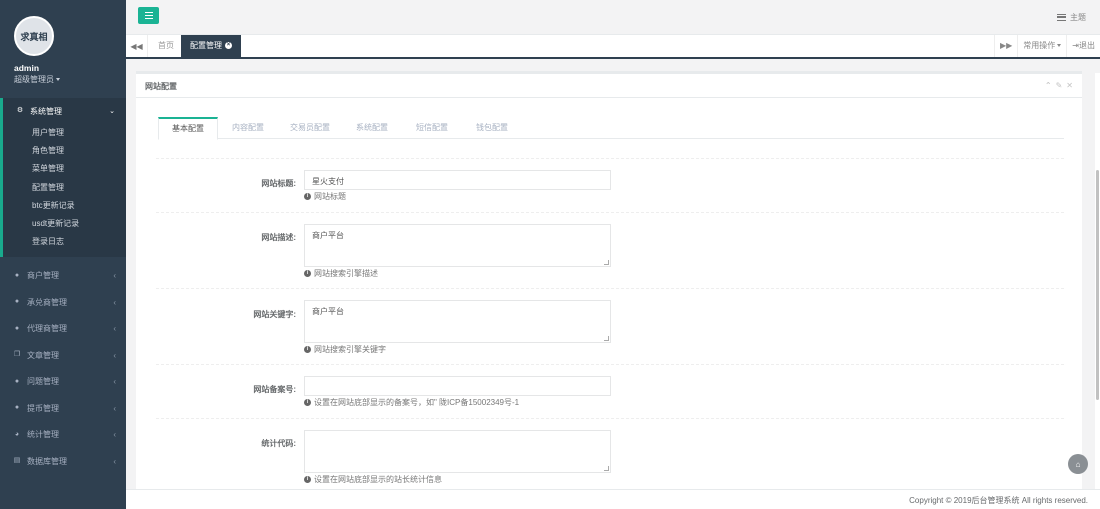 This screenshot has height=509, width=1100. Describe the element at coordinates (148, 15) in the screenshot. I see `menu-toggle-button` at that location.